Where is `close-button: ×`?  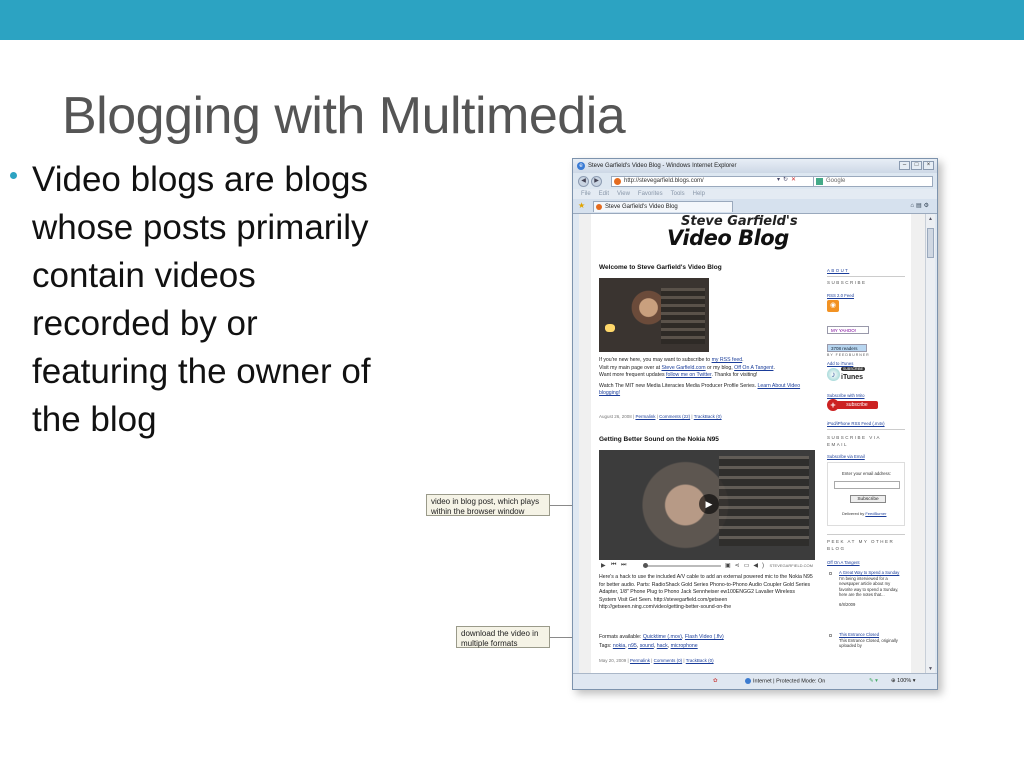
close-button: × is located at coordinates (928, 165).